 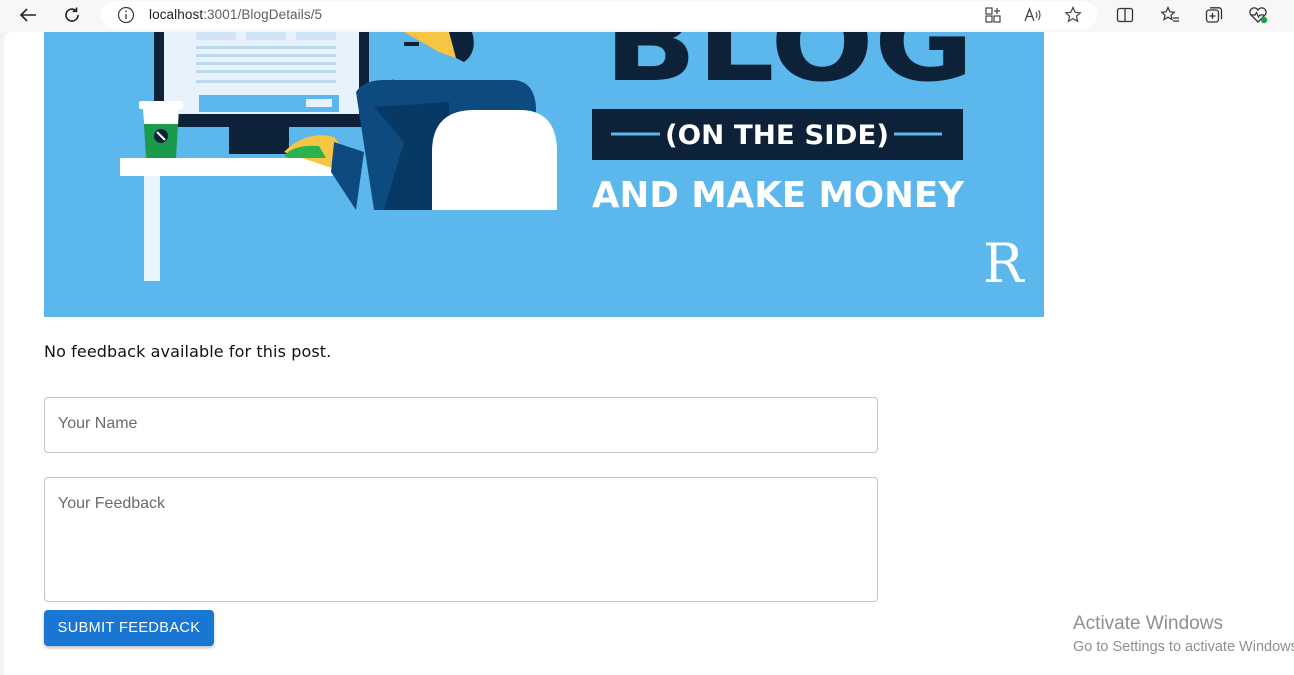 I want to click on url-text: localhost:3001/BlogDetails/5, so click(x=235, y=14).